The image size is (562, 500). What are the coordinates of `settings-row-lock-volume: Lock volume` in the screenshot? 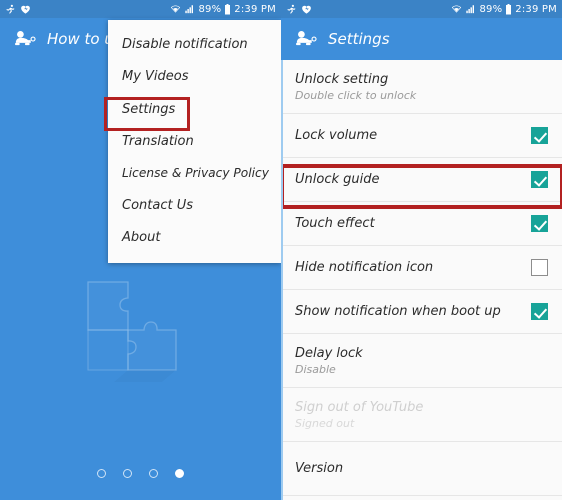 It's located at (422, 136).